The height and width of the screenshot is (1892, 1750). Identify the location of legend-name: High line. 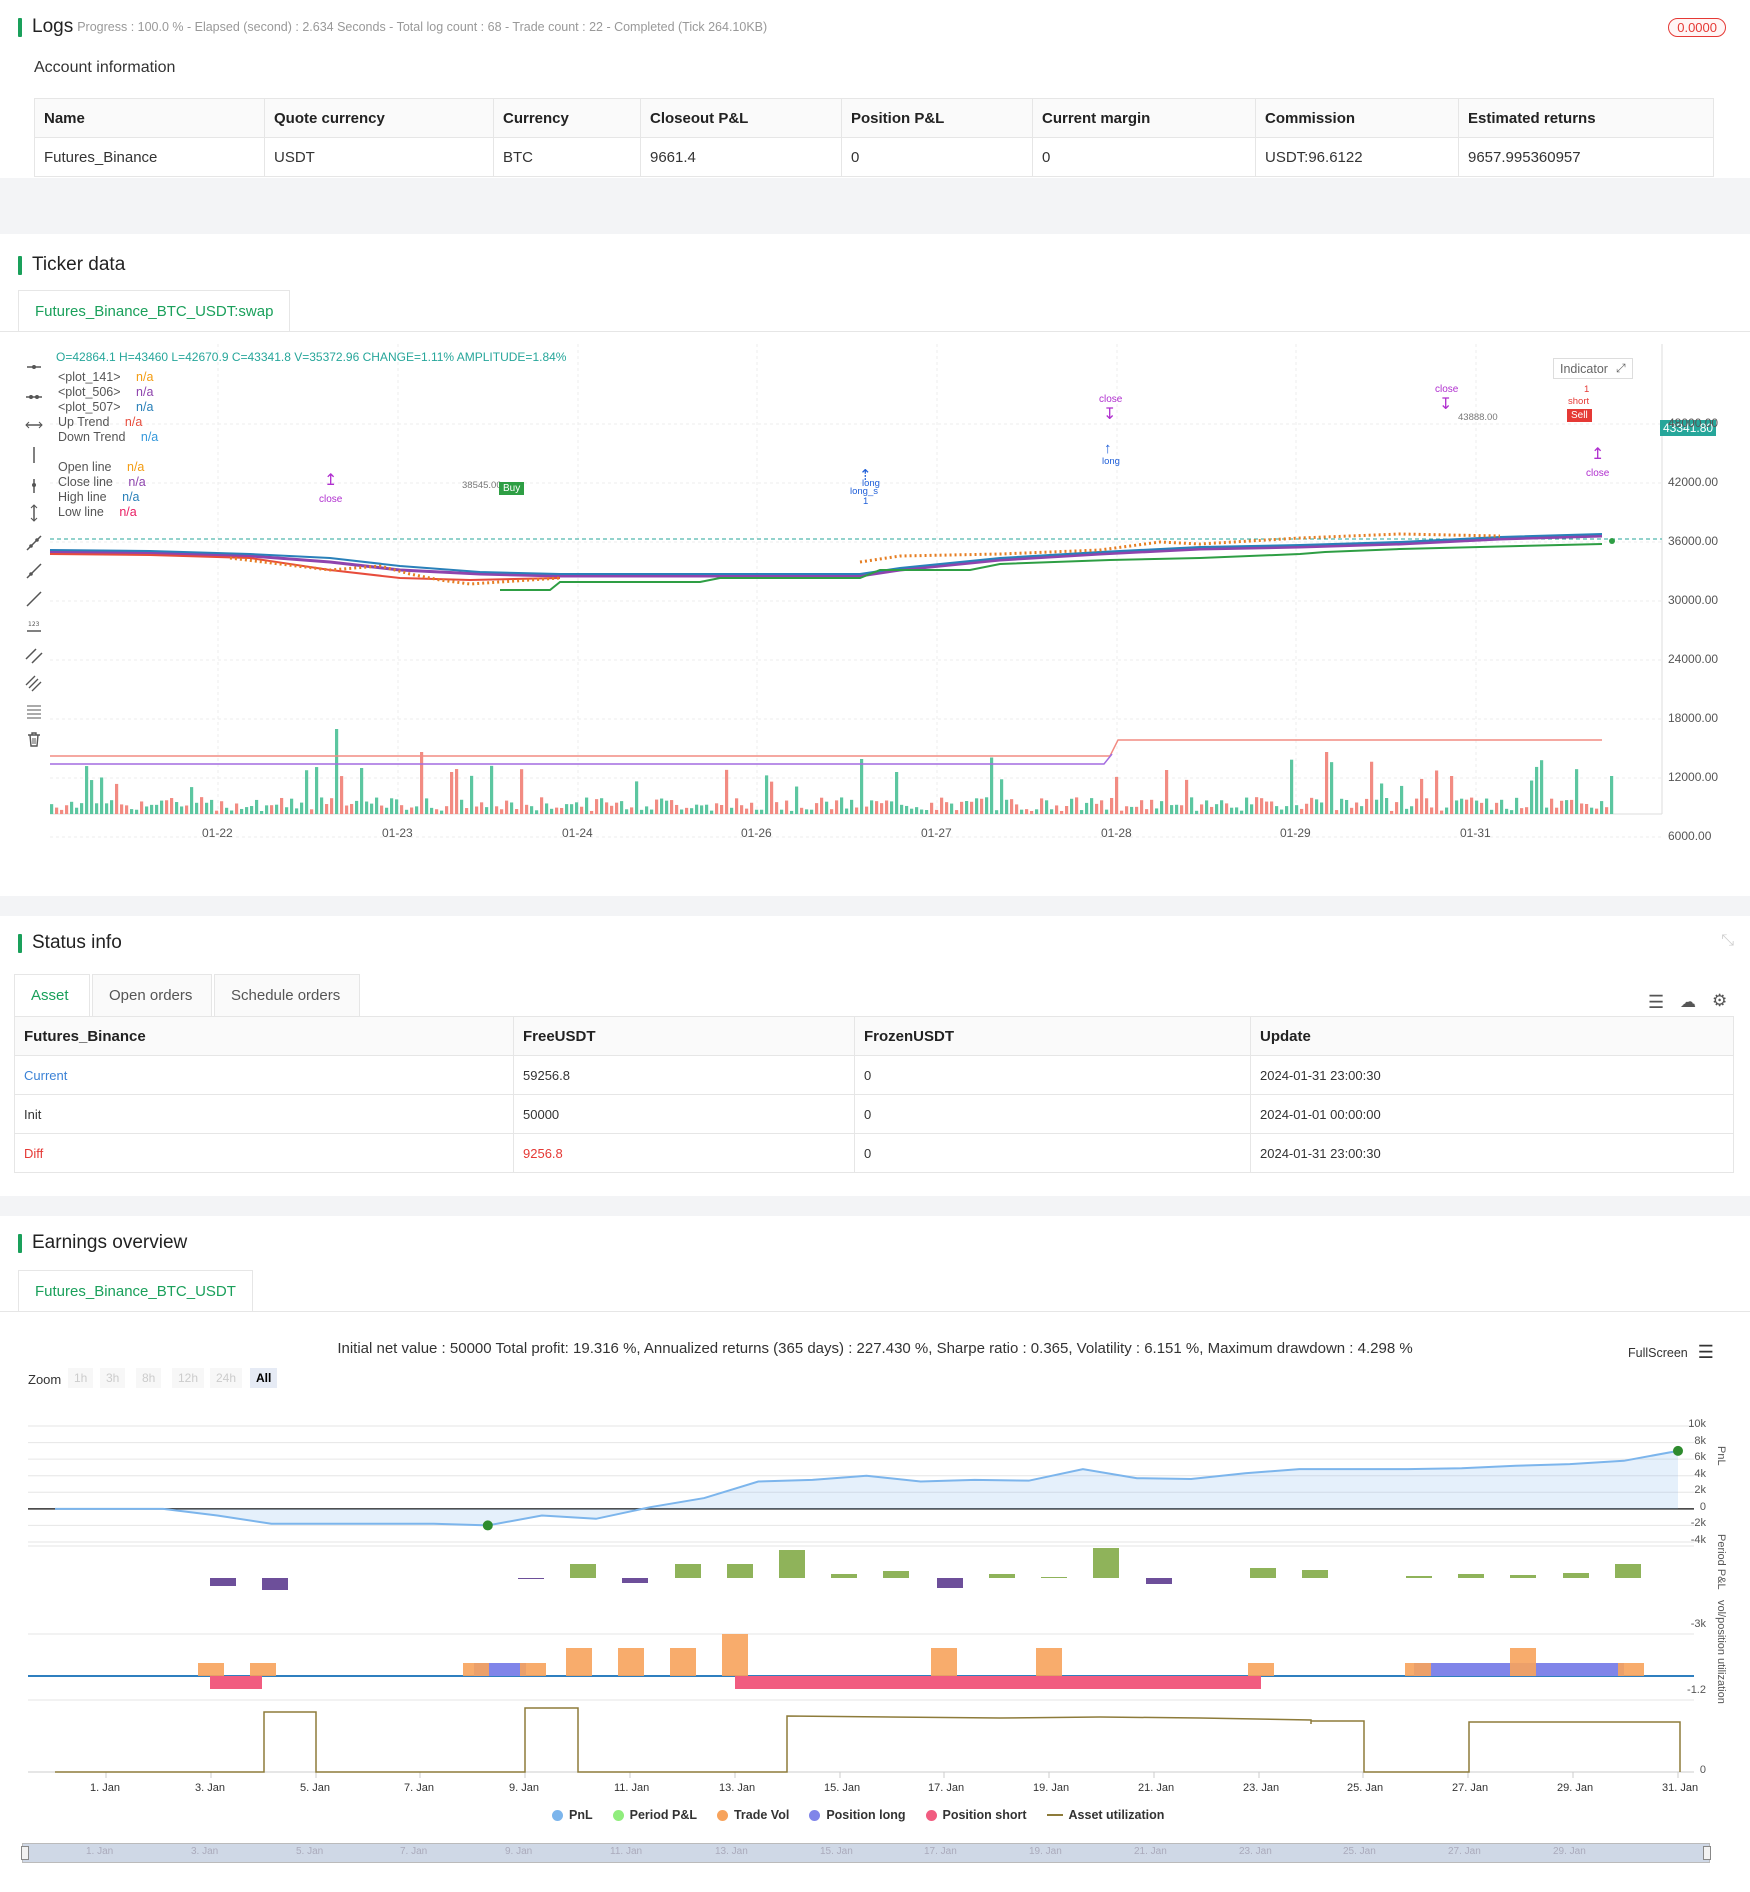
(82, 497).